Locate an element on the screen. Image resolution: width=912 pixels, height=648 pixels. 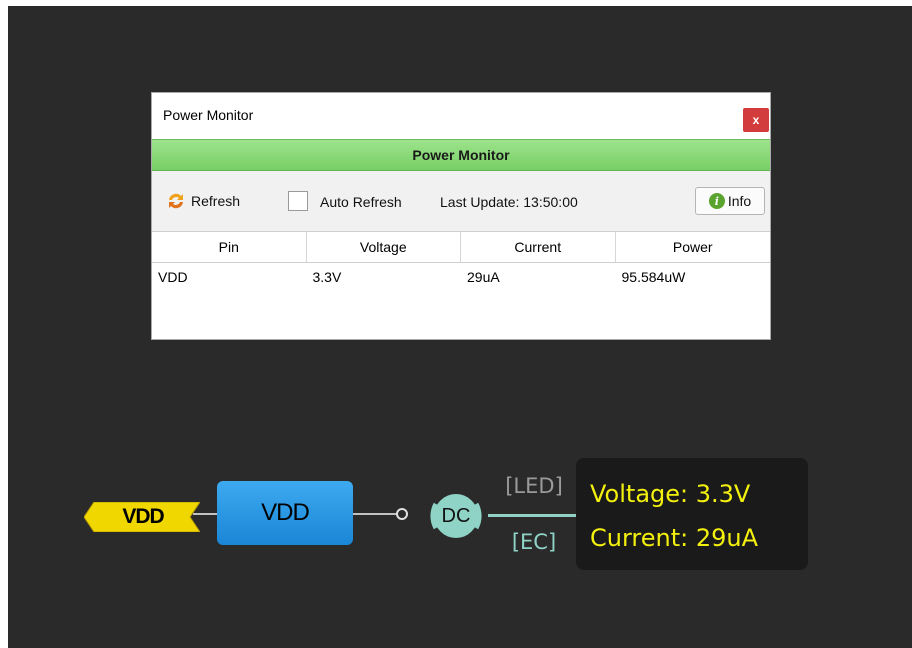
vdd-net-tag-label: VDD is located at coordinates (143, 516).